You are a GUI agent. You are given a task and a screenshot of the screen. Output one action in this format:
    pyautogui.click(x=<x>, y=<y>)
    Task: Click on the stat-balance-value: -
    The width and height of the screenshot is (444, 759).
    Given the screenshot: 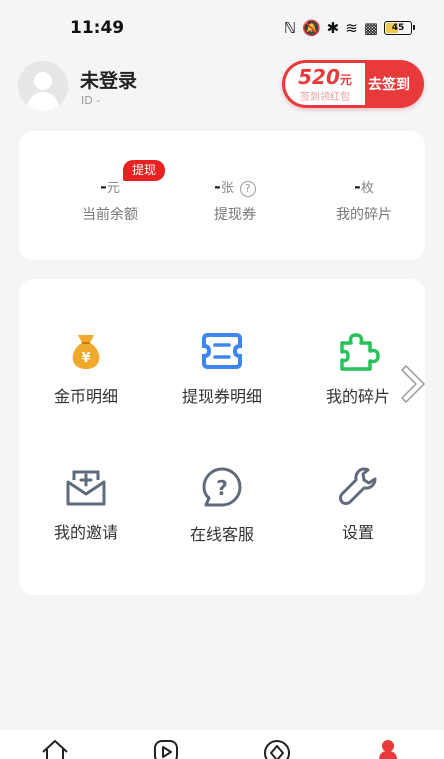 What is the action you would take?
    pyautogui.click(x=103, y=186)
    